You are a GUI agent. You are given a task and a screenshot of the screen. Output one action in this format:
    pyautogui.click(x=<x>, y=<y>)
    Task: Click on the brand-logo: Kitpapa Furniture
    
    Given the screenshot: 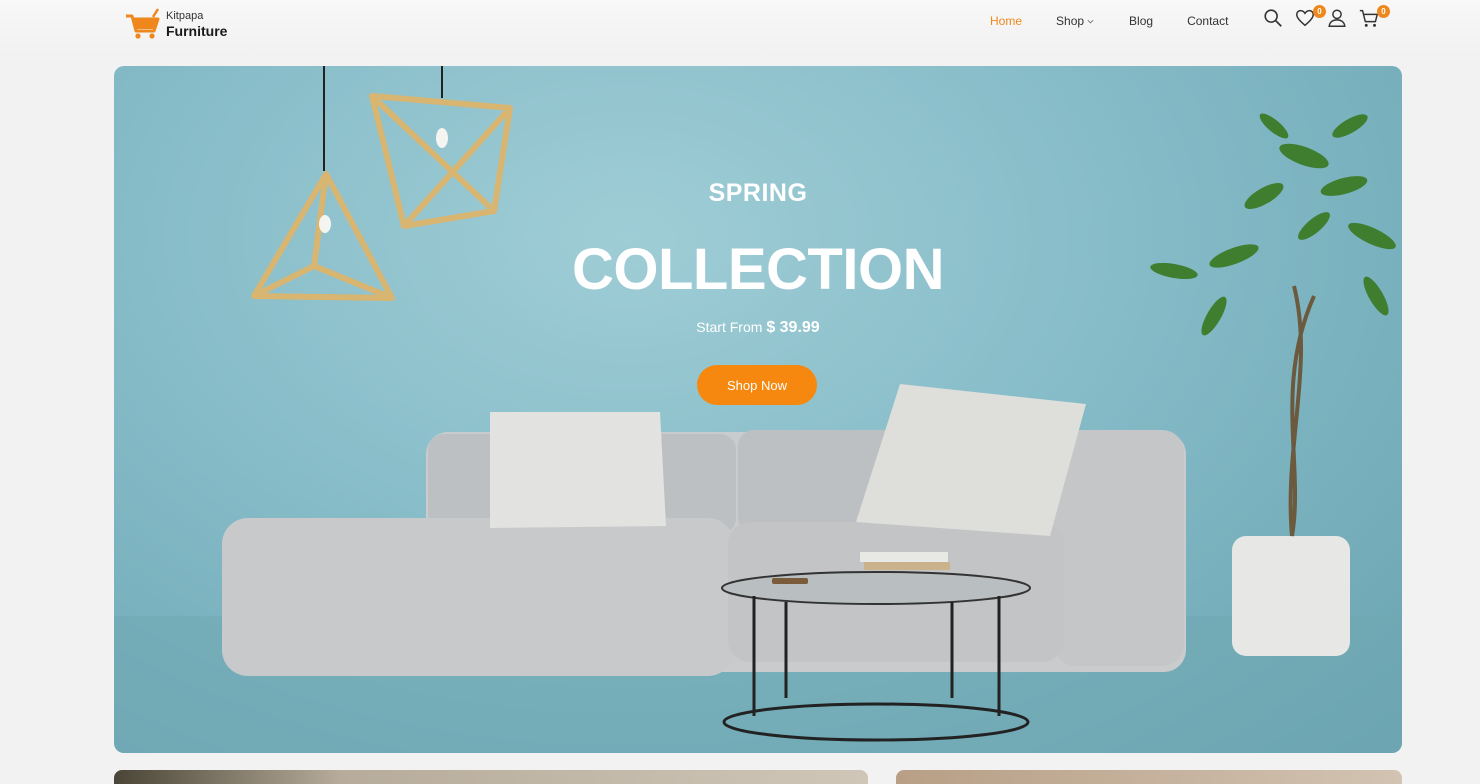 What is the action you would take?
    pyautogui.click(x=175, y=24)
    